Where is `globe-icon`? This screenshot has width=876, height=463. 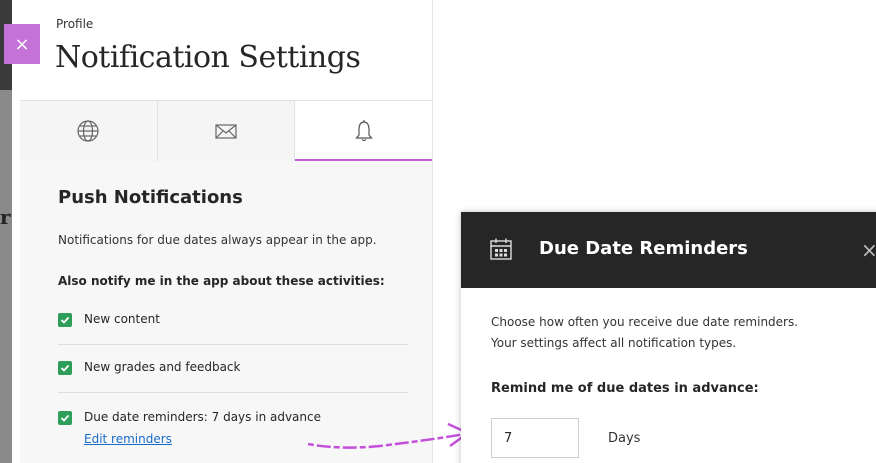 globe-icon is located at coordinates (88, 131).